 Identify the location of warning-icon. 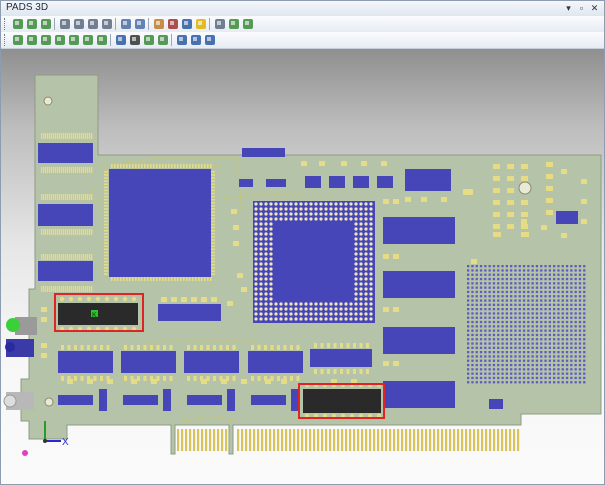
(201, 24).